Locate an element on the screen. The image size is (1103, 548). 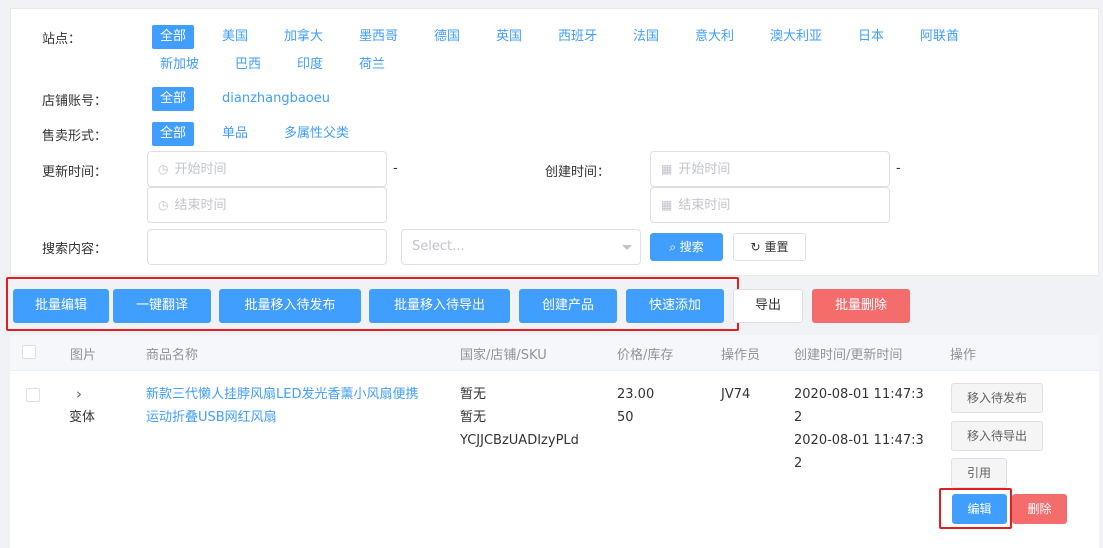
shop-option-dianzhangbaoeu: dianzhangbaoeu is located at coordinates (276, 99).